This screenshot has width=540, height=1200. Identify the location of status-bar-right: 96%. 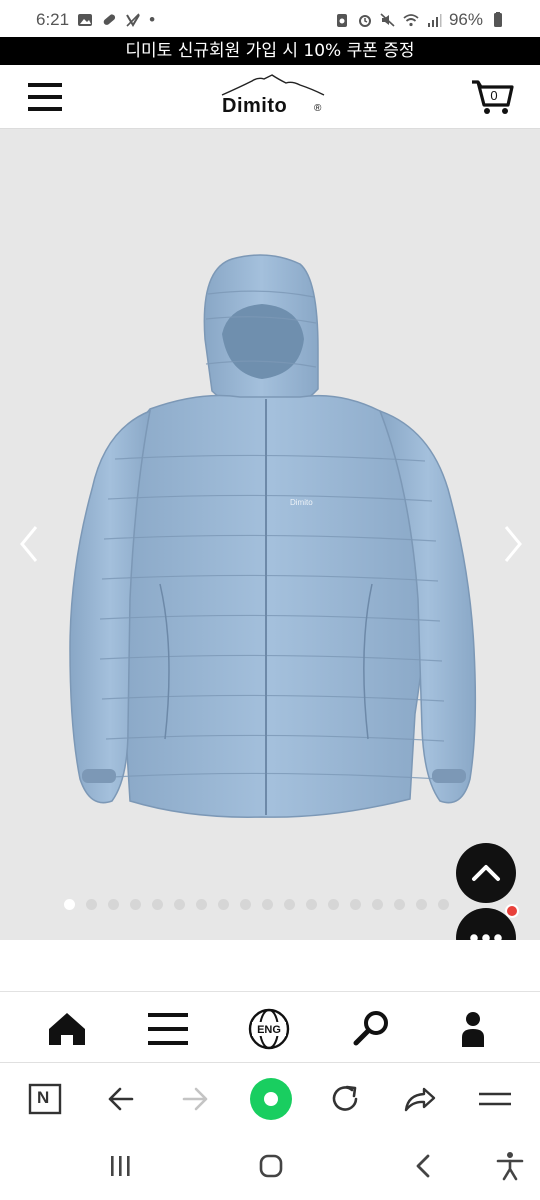
(420, 20).